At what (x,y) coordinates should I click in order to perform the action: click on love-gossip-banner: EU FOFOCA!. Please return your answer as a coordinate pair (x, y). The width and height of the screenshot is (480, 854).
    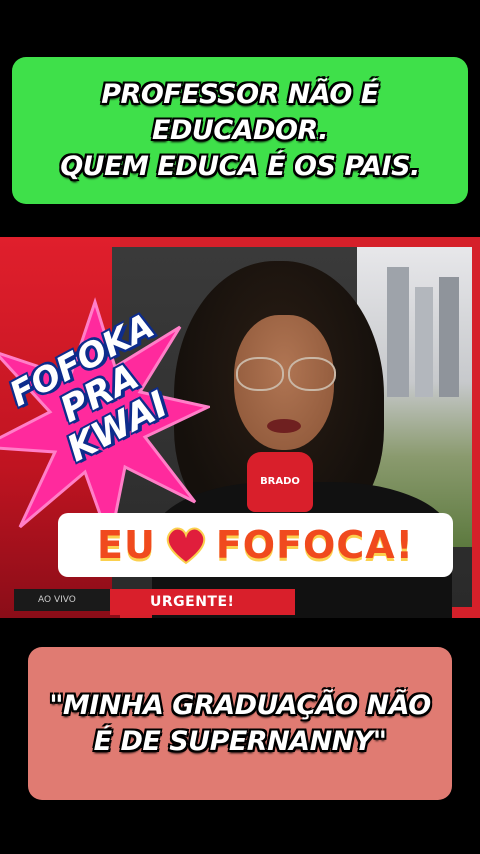
    Looking at the image, I should click on (255, 545).